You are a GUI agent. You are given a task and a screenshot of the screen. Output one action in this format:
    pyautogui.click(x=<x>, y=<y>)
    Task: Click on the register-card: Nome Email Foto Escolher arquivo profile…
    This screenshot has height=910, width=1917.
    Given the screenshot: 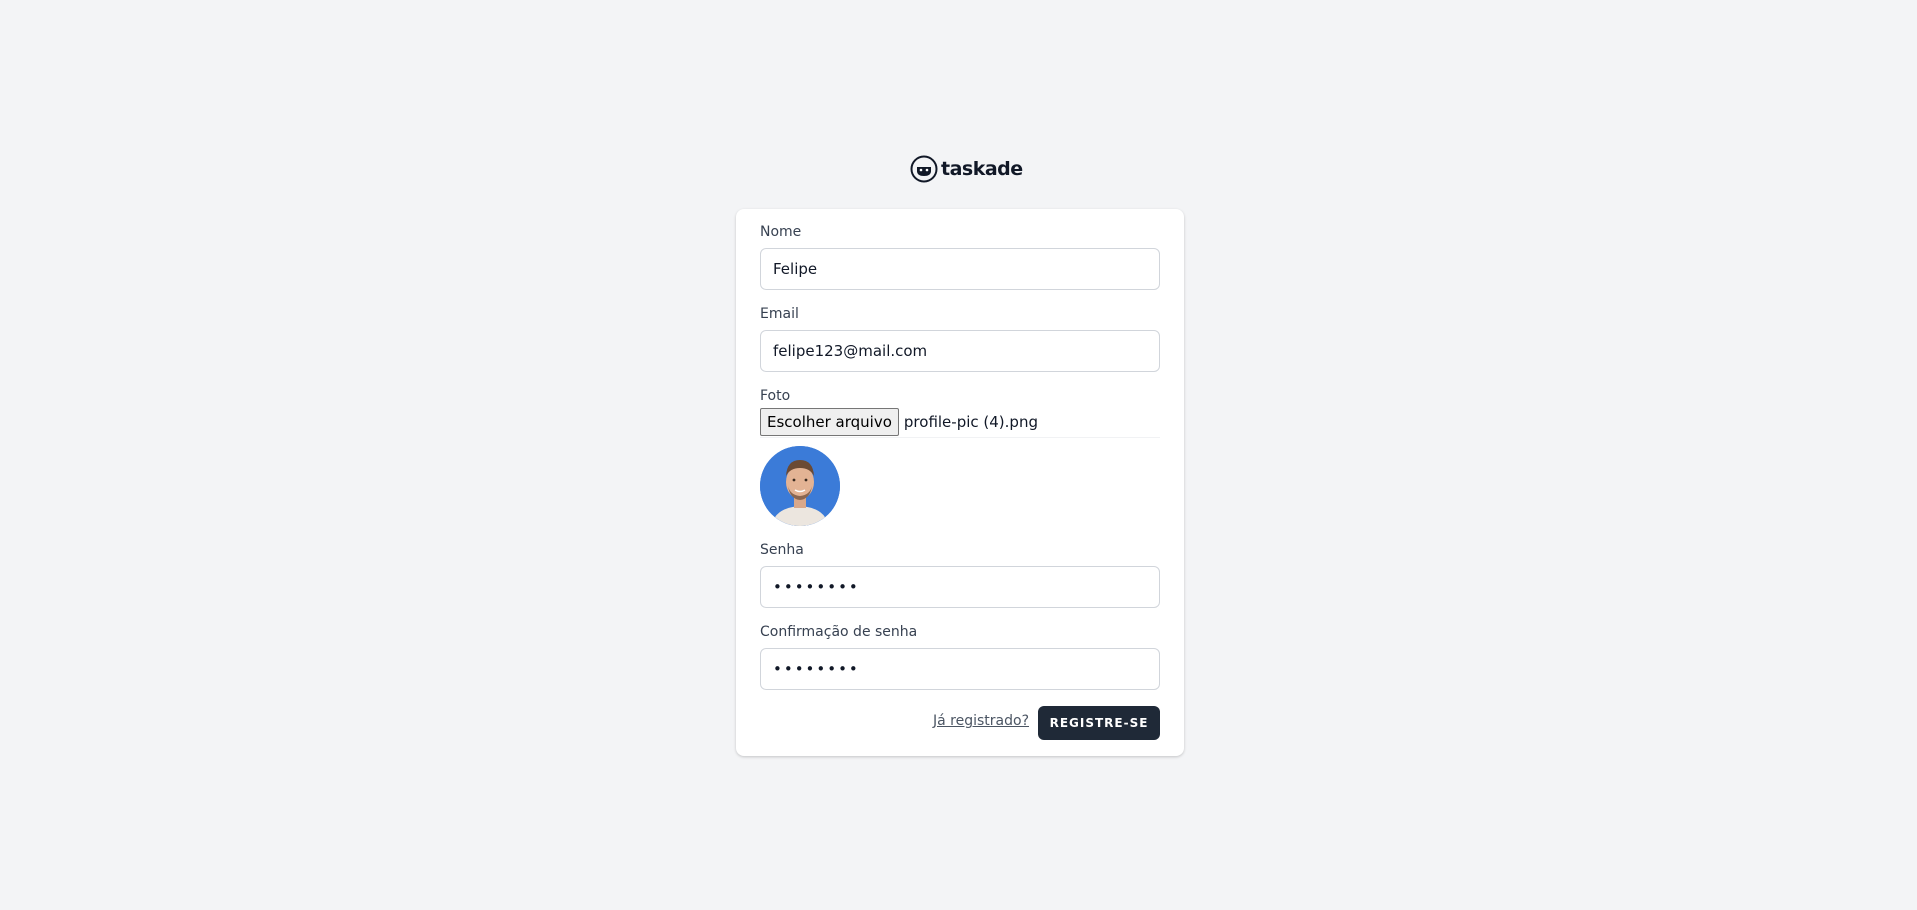 What is the action you would take?
    pyautogui.click(x=960, y=482)
    